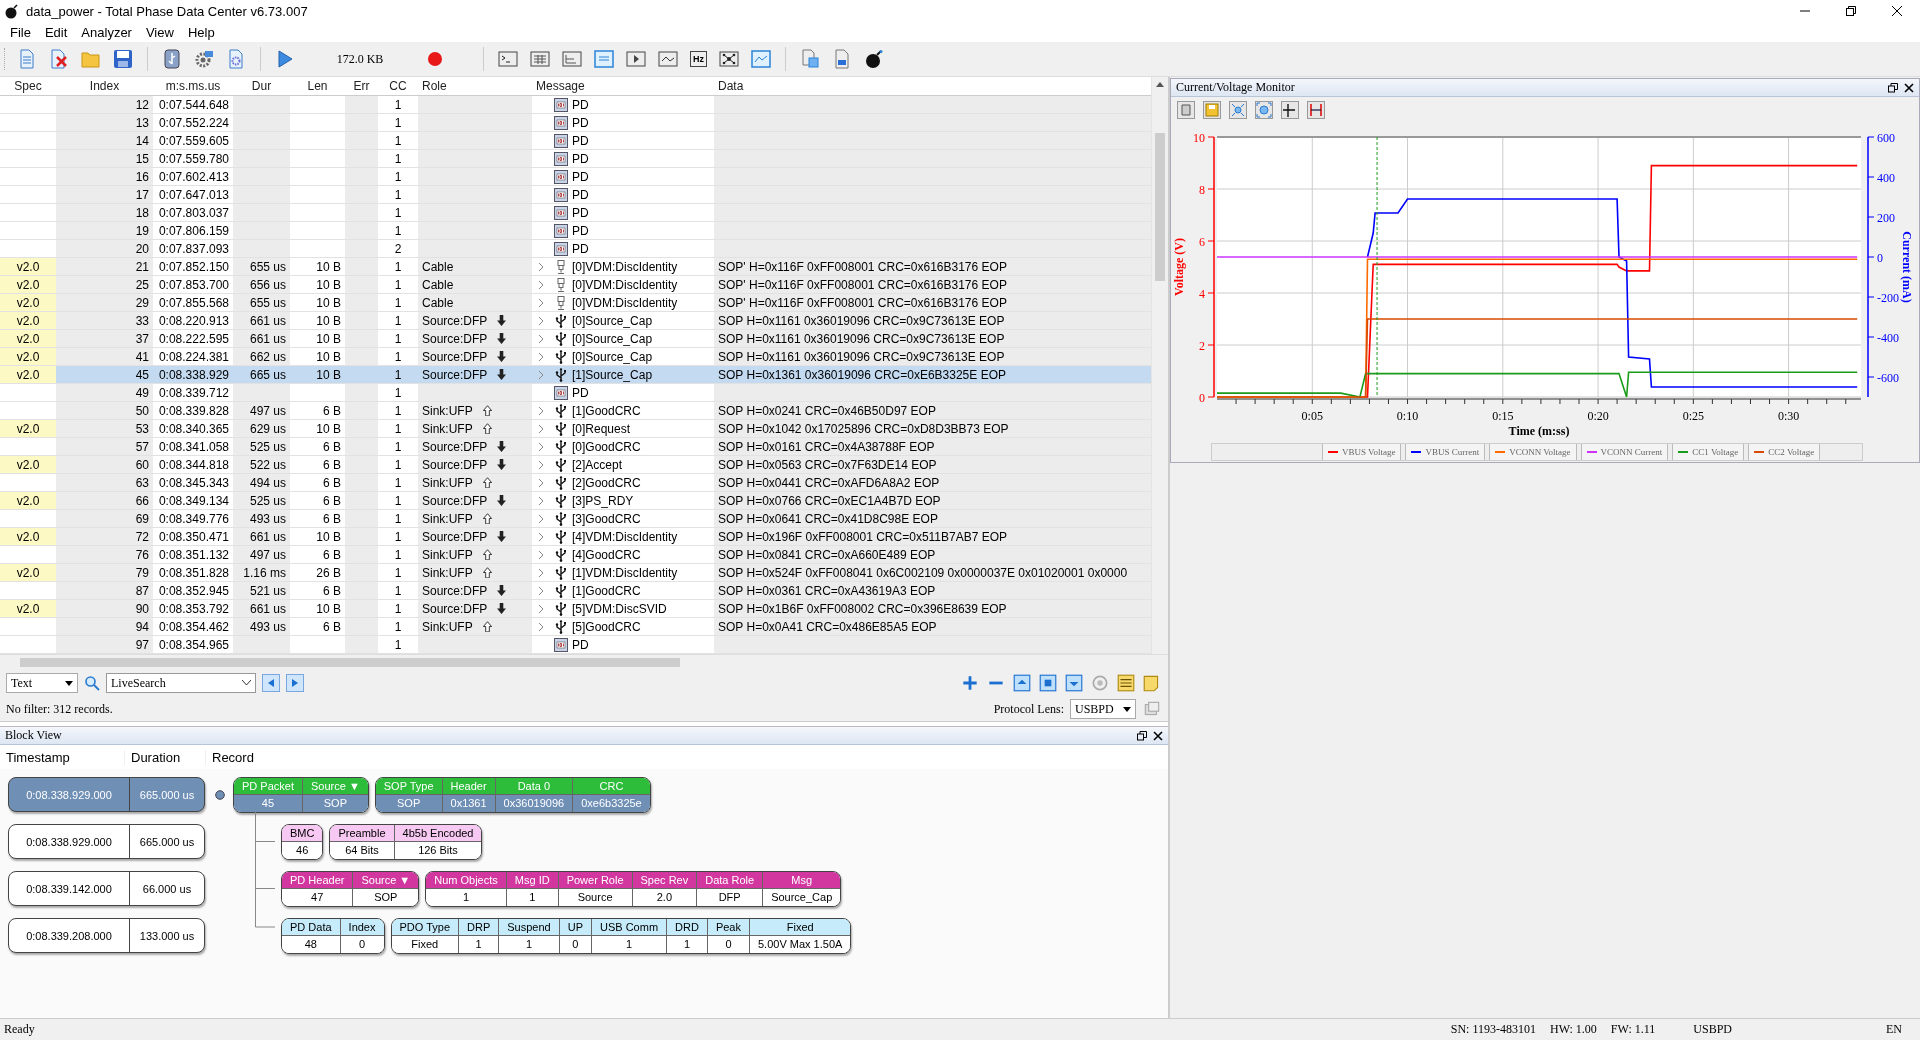 The image size is (1920, 1040). Describe the element at coordinates (575, 375) in the screenshot. I see `table-row: v2.0 45 0:08.338.929 665 us 10 B 1 Source:DFP [1]Source_Cap SOP H=0x1361 0x36019096 CRC=0xE6B3325E EOP` at that location.